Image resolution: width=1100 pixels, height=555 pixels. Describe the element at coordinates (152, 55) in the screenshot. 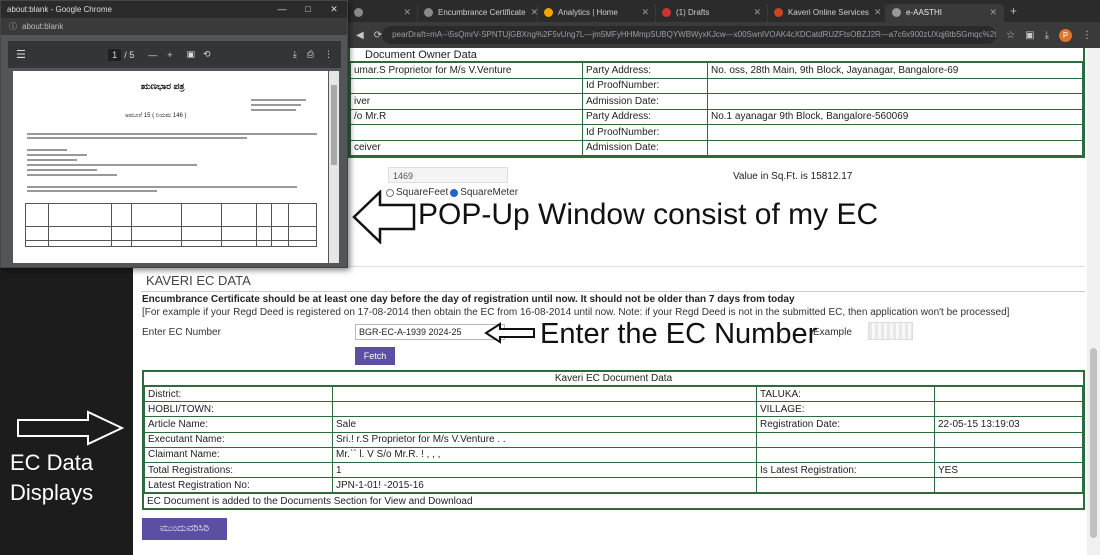

I see `zoom-out-icon: —` at that location.